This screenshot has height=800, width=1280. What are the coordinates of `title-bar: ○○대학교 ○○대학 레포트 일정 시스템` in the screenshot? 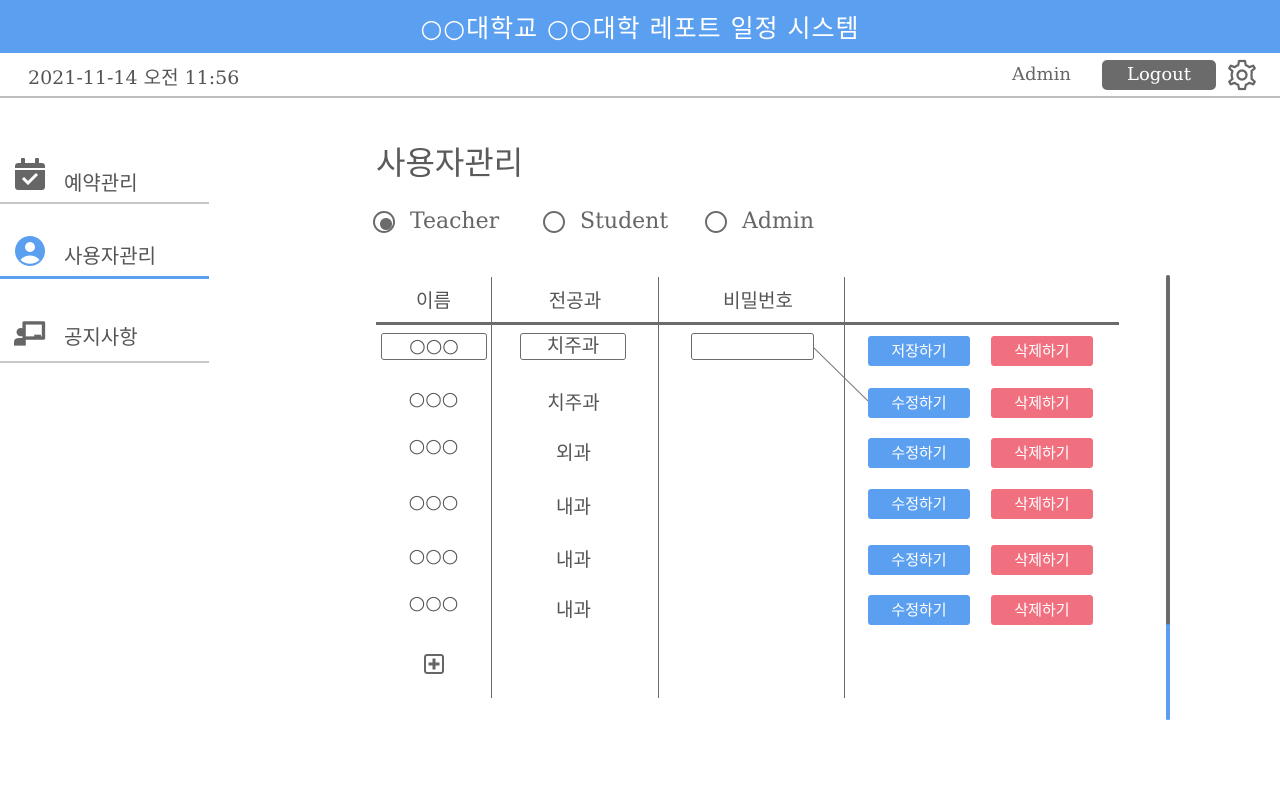 It's located at (640, 26).